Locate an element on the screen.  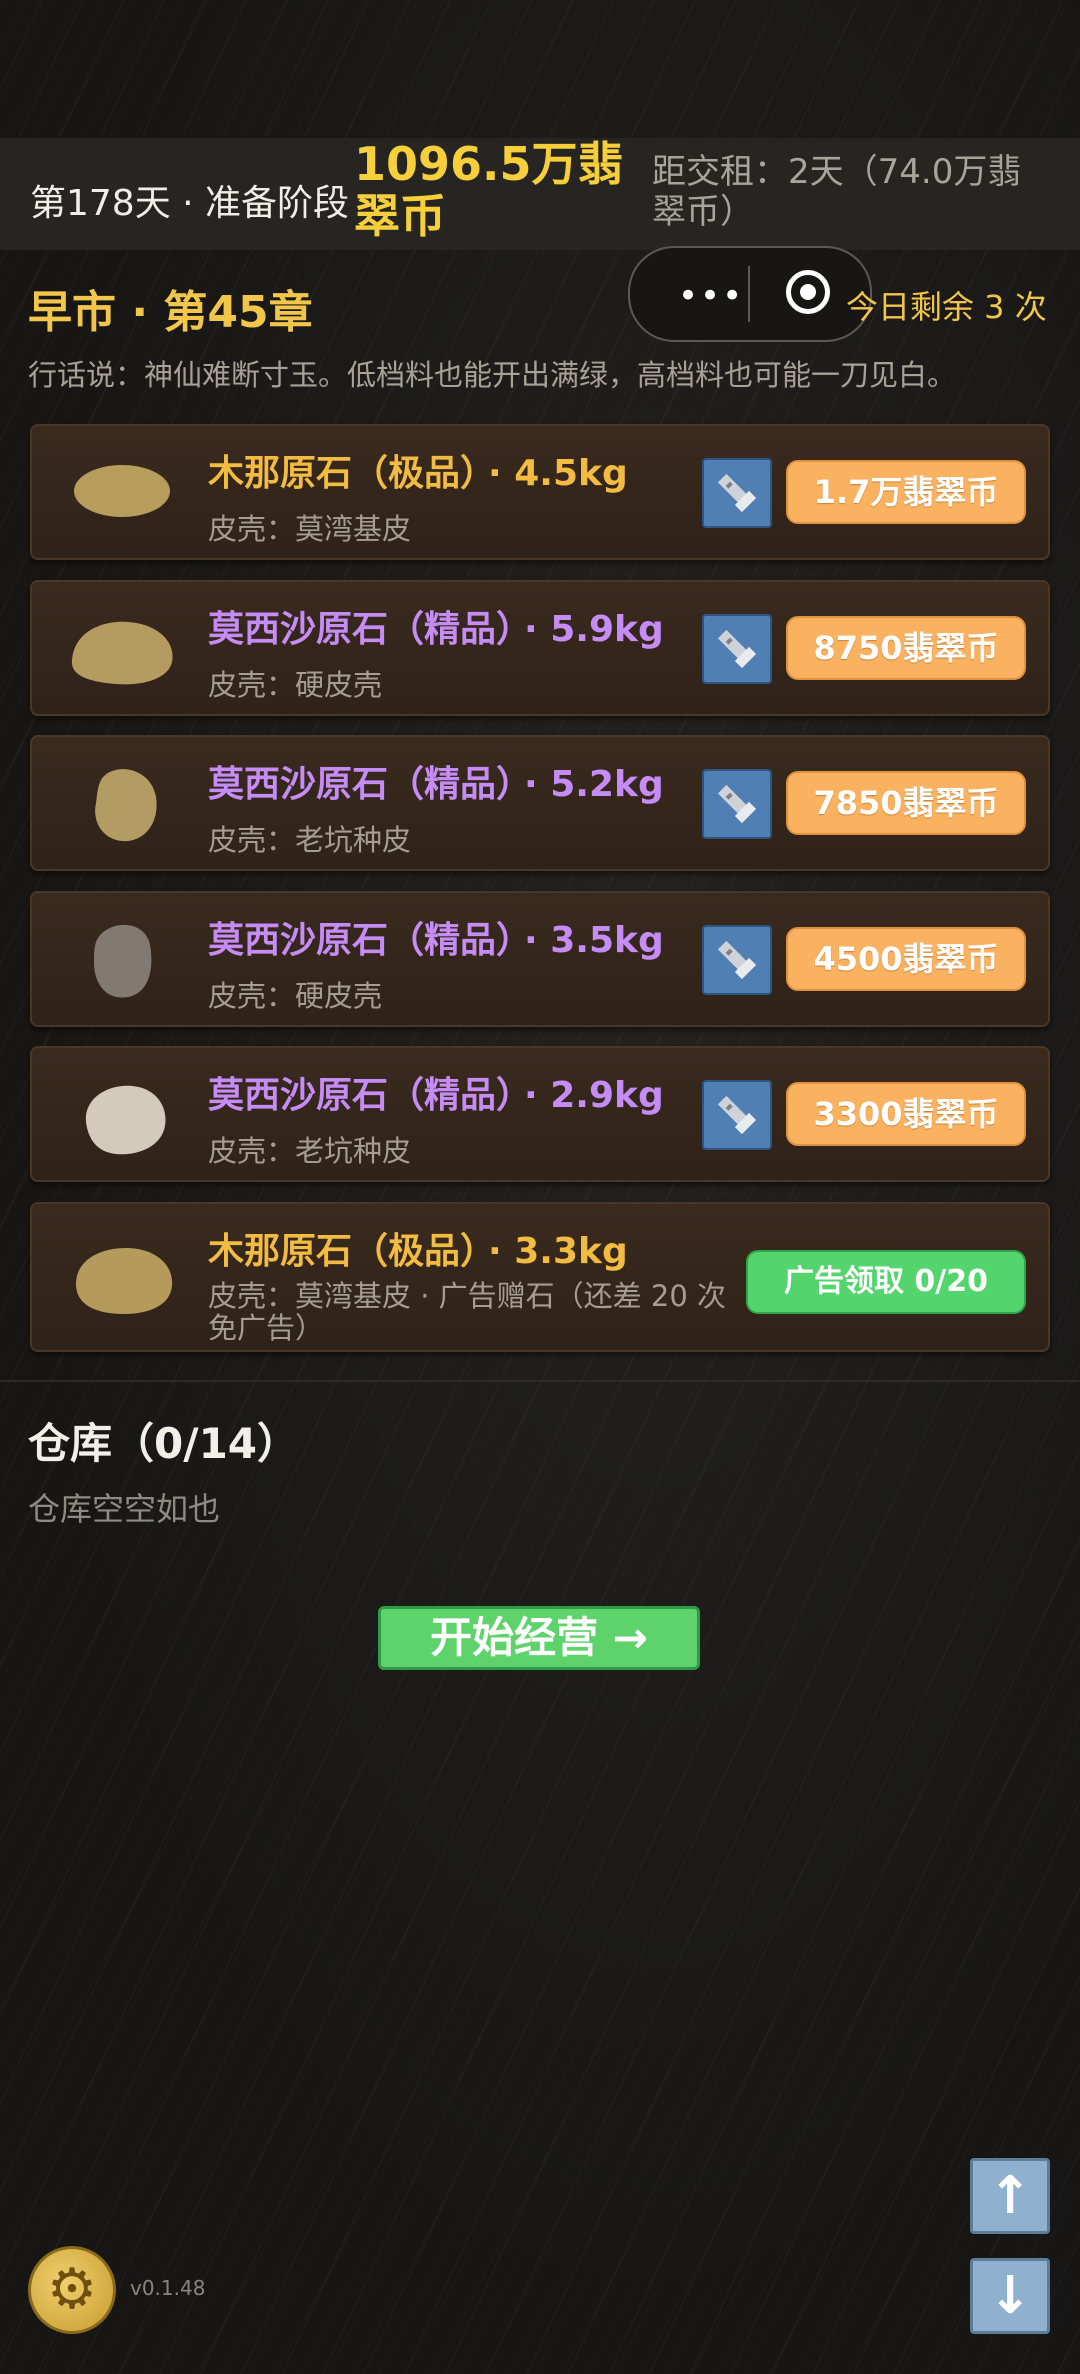
scroll-up-button: ↑ is located at coordinates (1010, 2196).